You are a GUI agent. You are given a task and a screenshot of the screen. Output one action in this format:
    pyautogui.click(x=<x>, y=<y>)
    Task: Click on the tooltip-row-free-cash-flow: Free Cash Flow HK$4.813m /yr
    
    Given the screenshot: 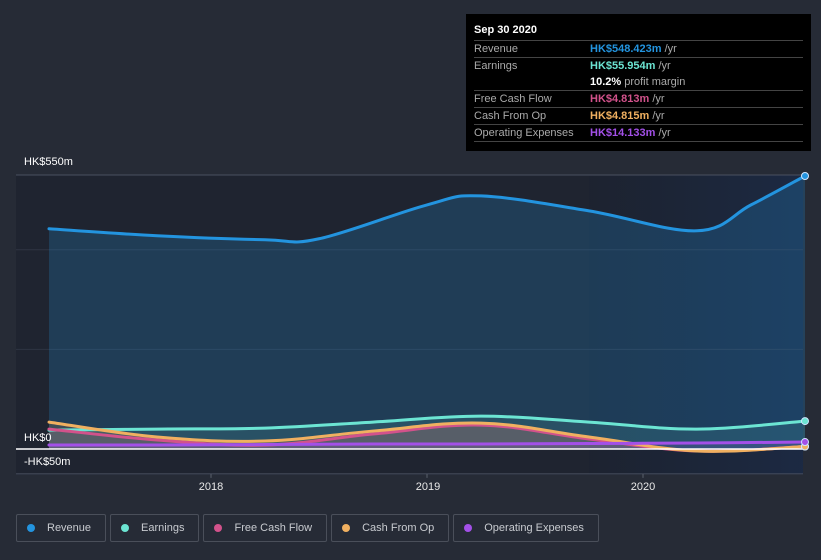 What is the action you would take?
    pyautogui.click(x=638, y=99)
    